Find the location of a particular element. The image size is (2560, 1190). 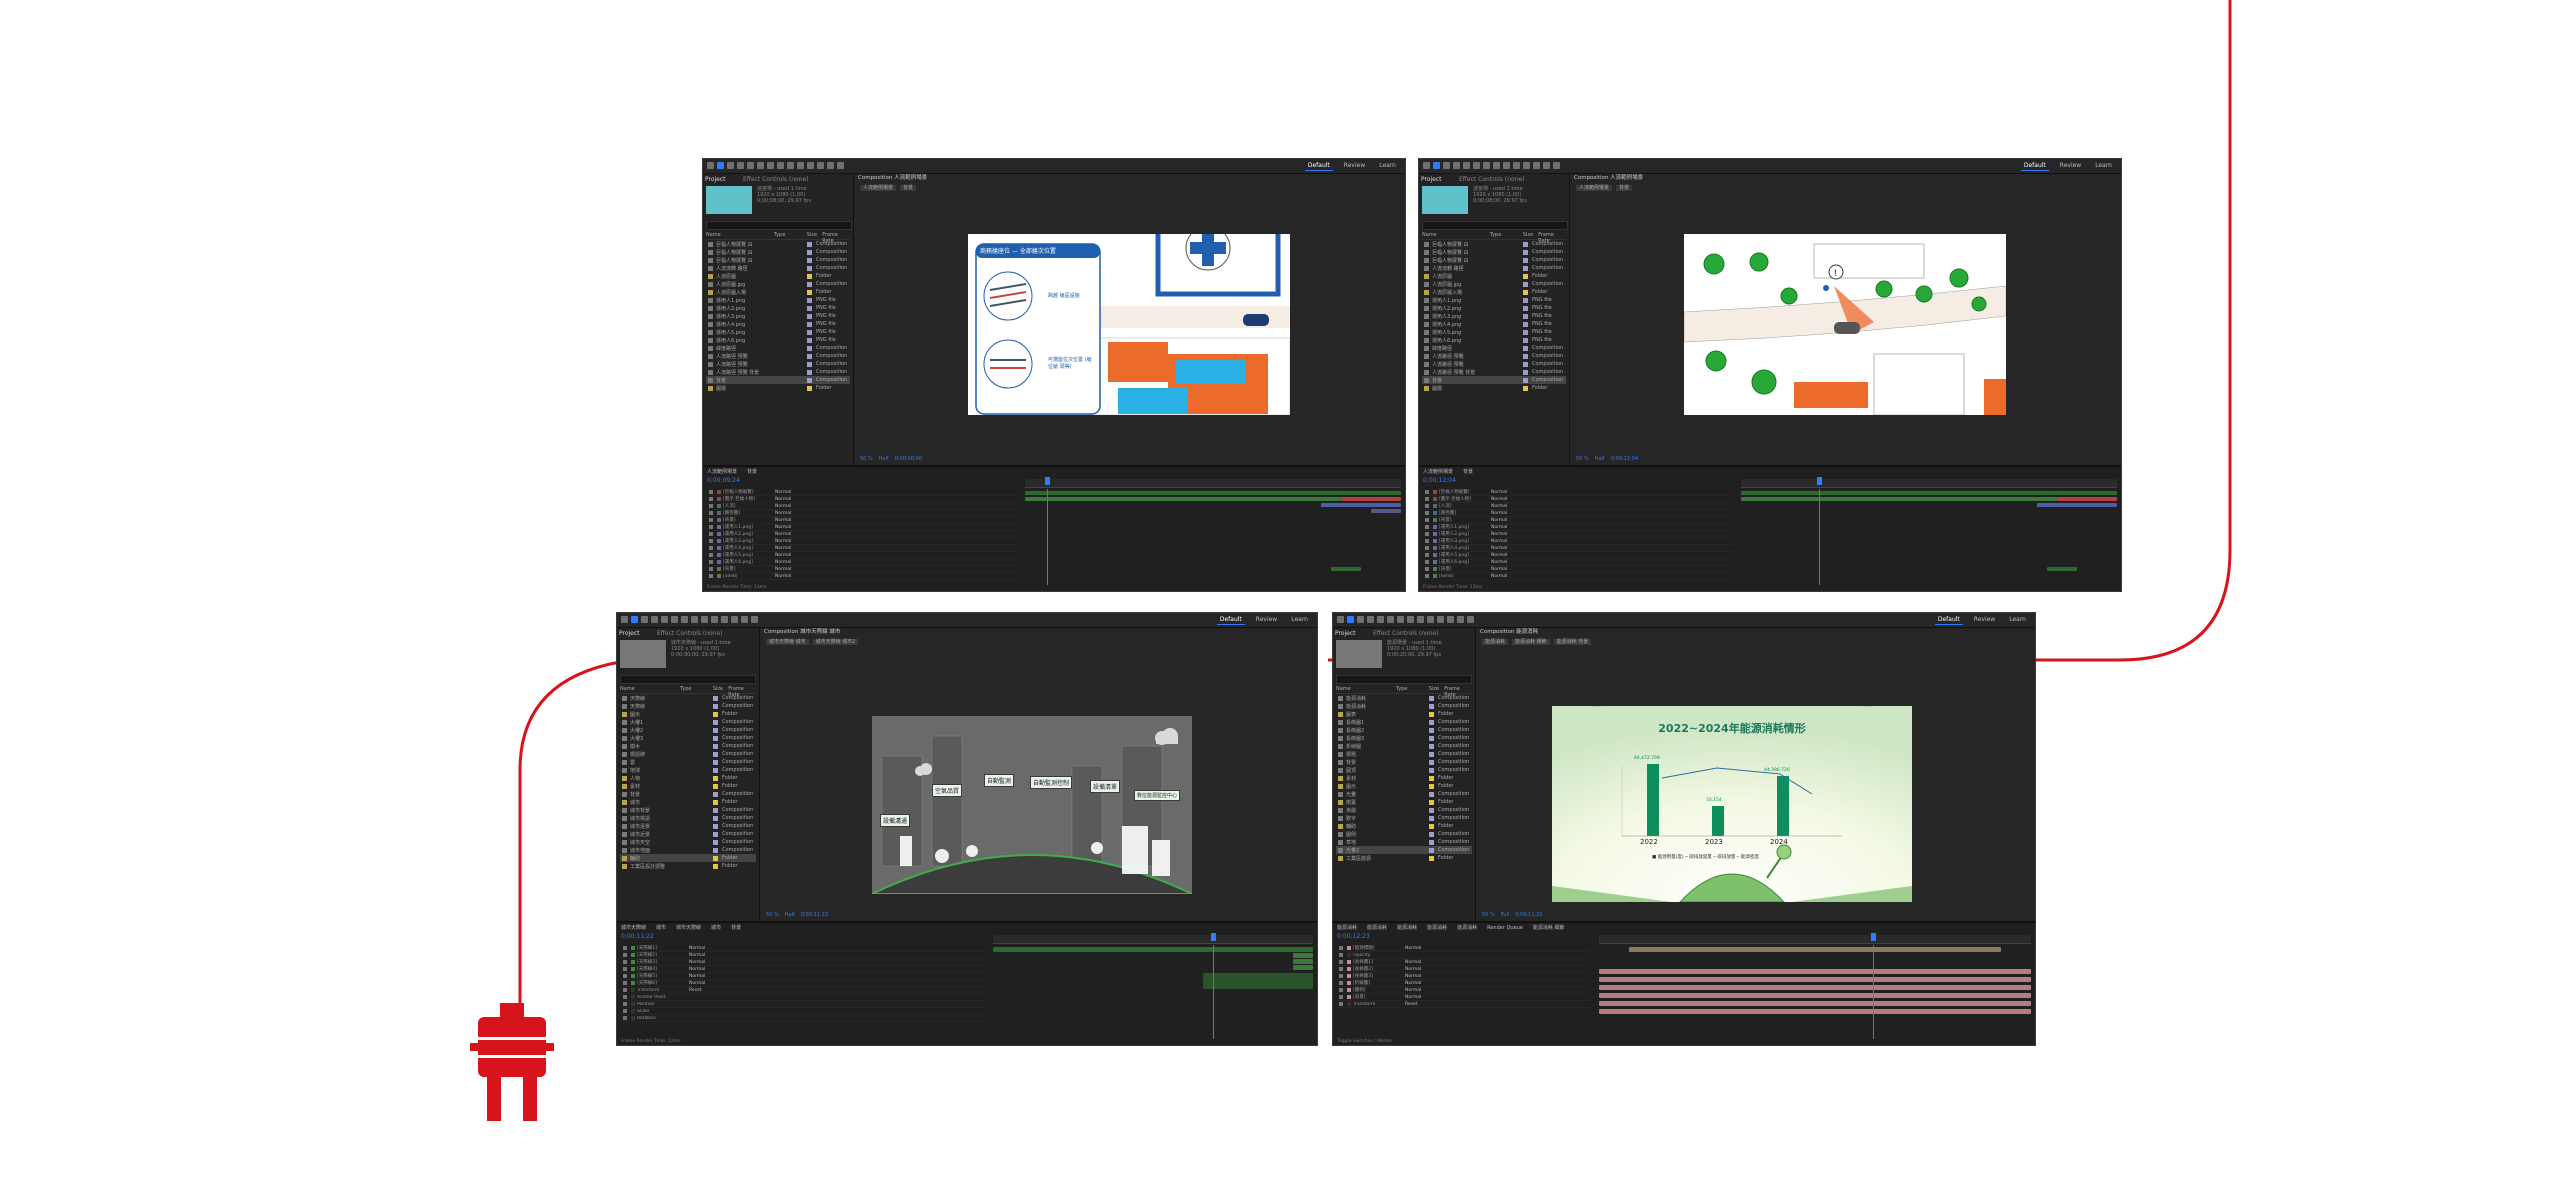

project-file-row: 天際線 Composition is located at coordinates (688, 706).